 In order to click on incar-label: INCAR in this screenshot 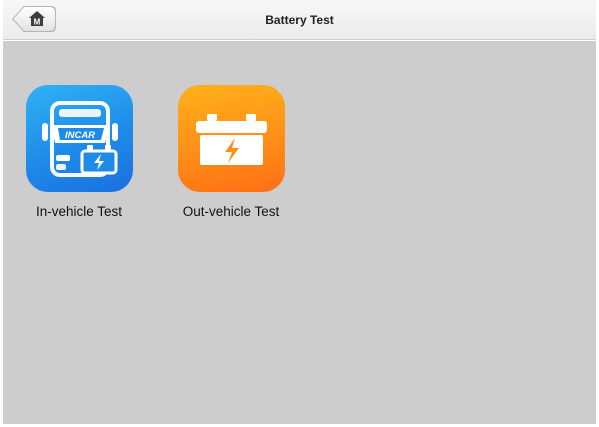, I will do `click(79, 135)`.